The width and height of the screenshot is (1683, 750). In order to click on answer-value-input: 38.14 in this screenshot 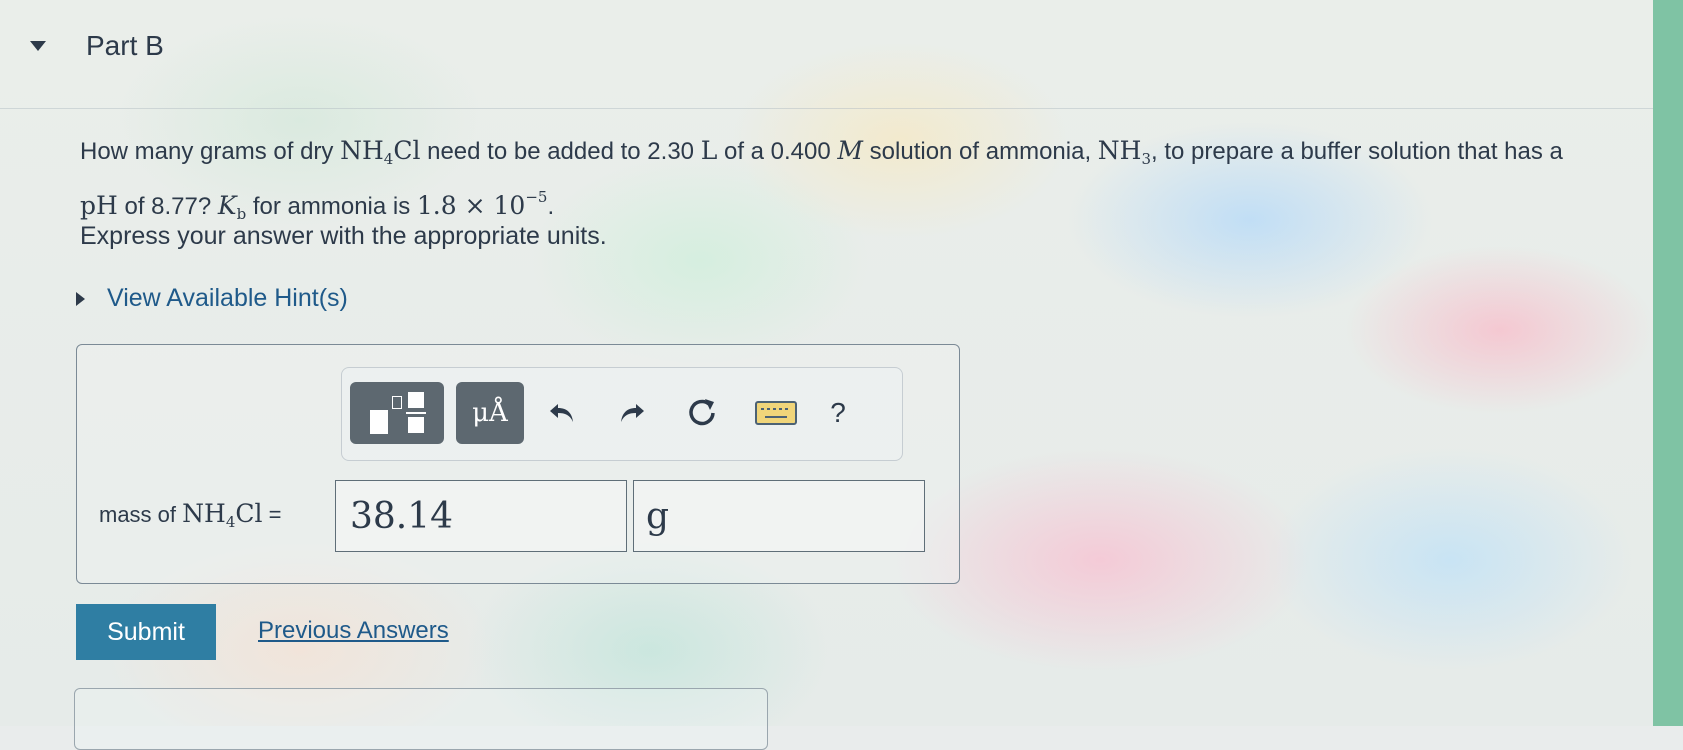, I will do `click(481, 516)`.